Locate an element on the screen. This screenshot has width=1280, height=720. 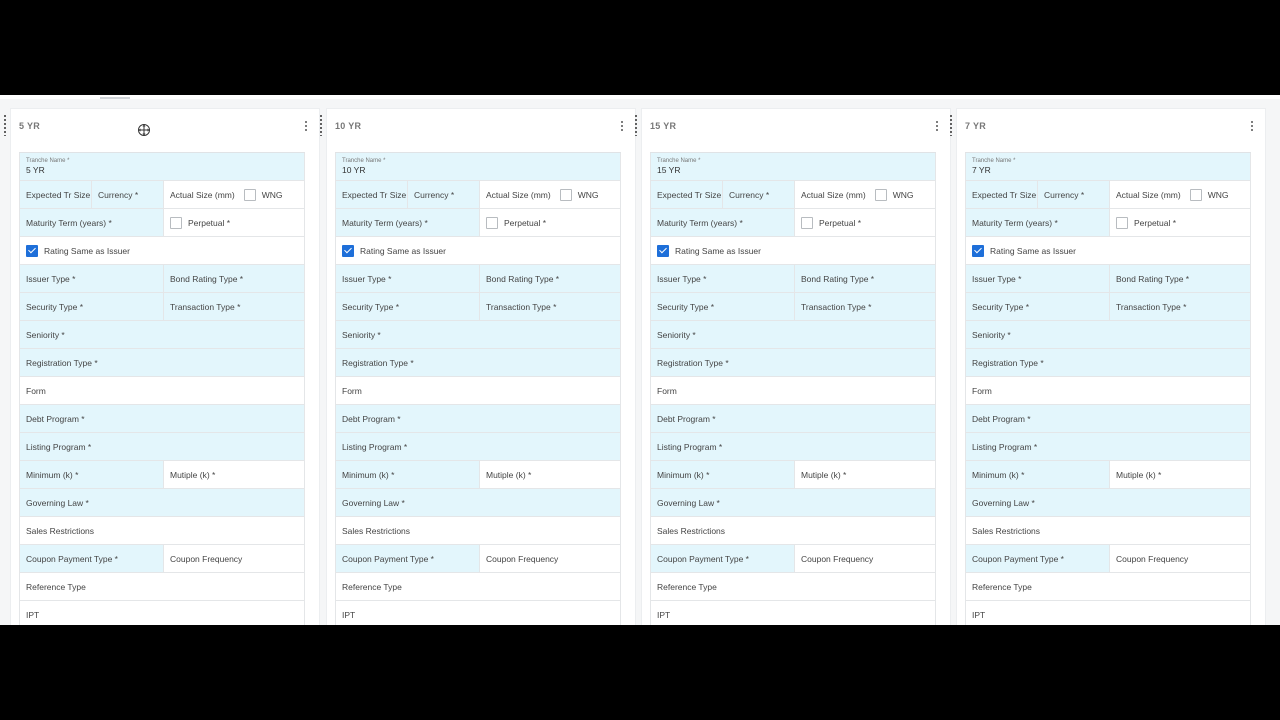
tranche-name-field: Tranche Name * 15 YR is located at coordinates (793, 166).